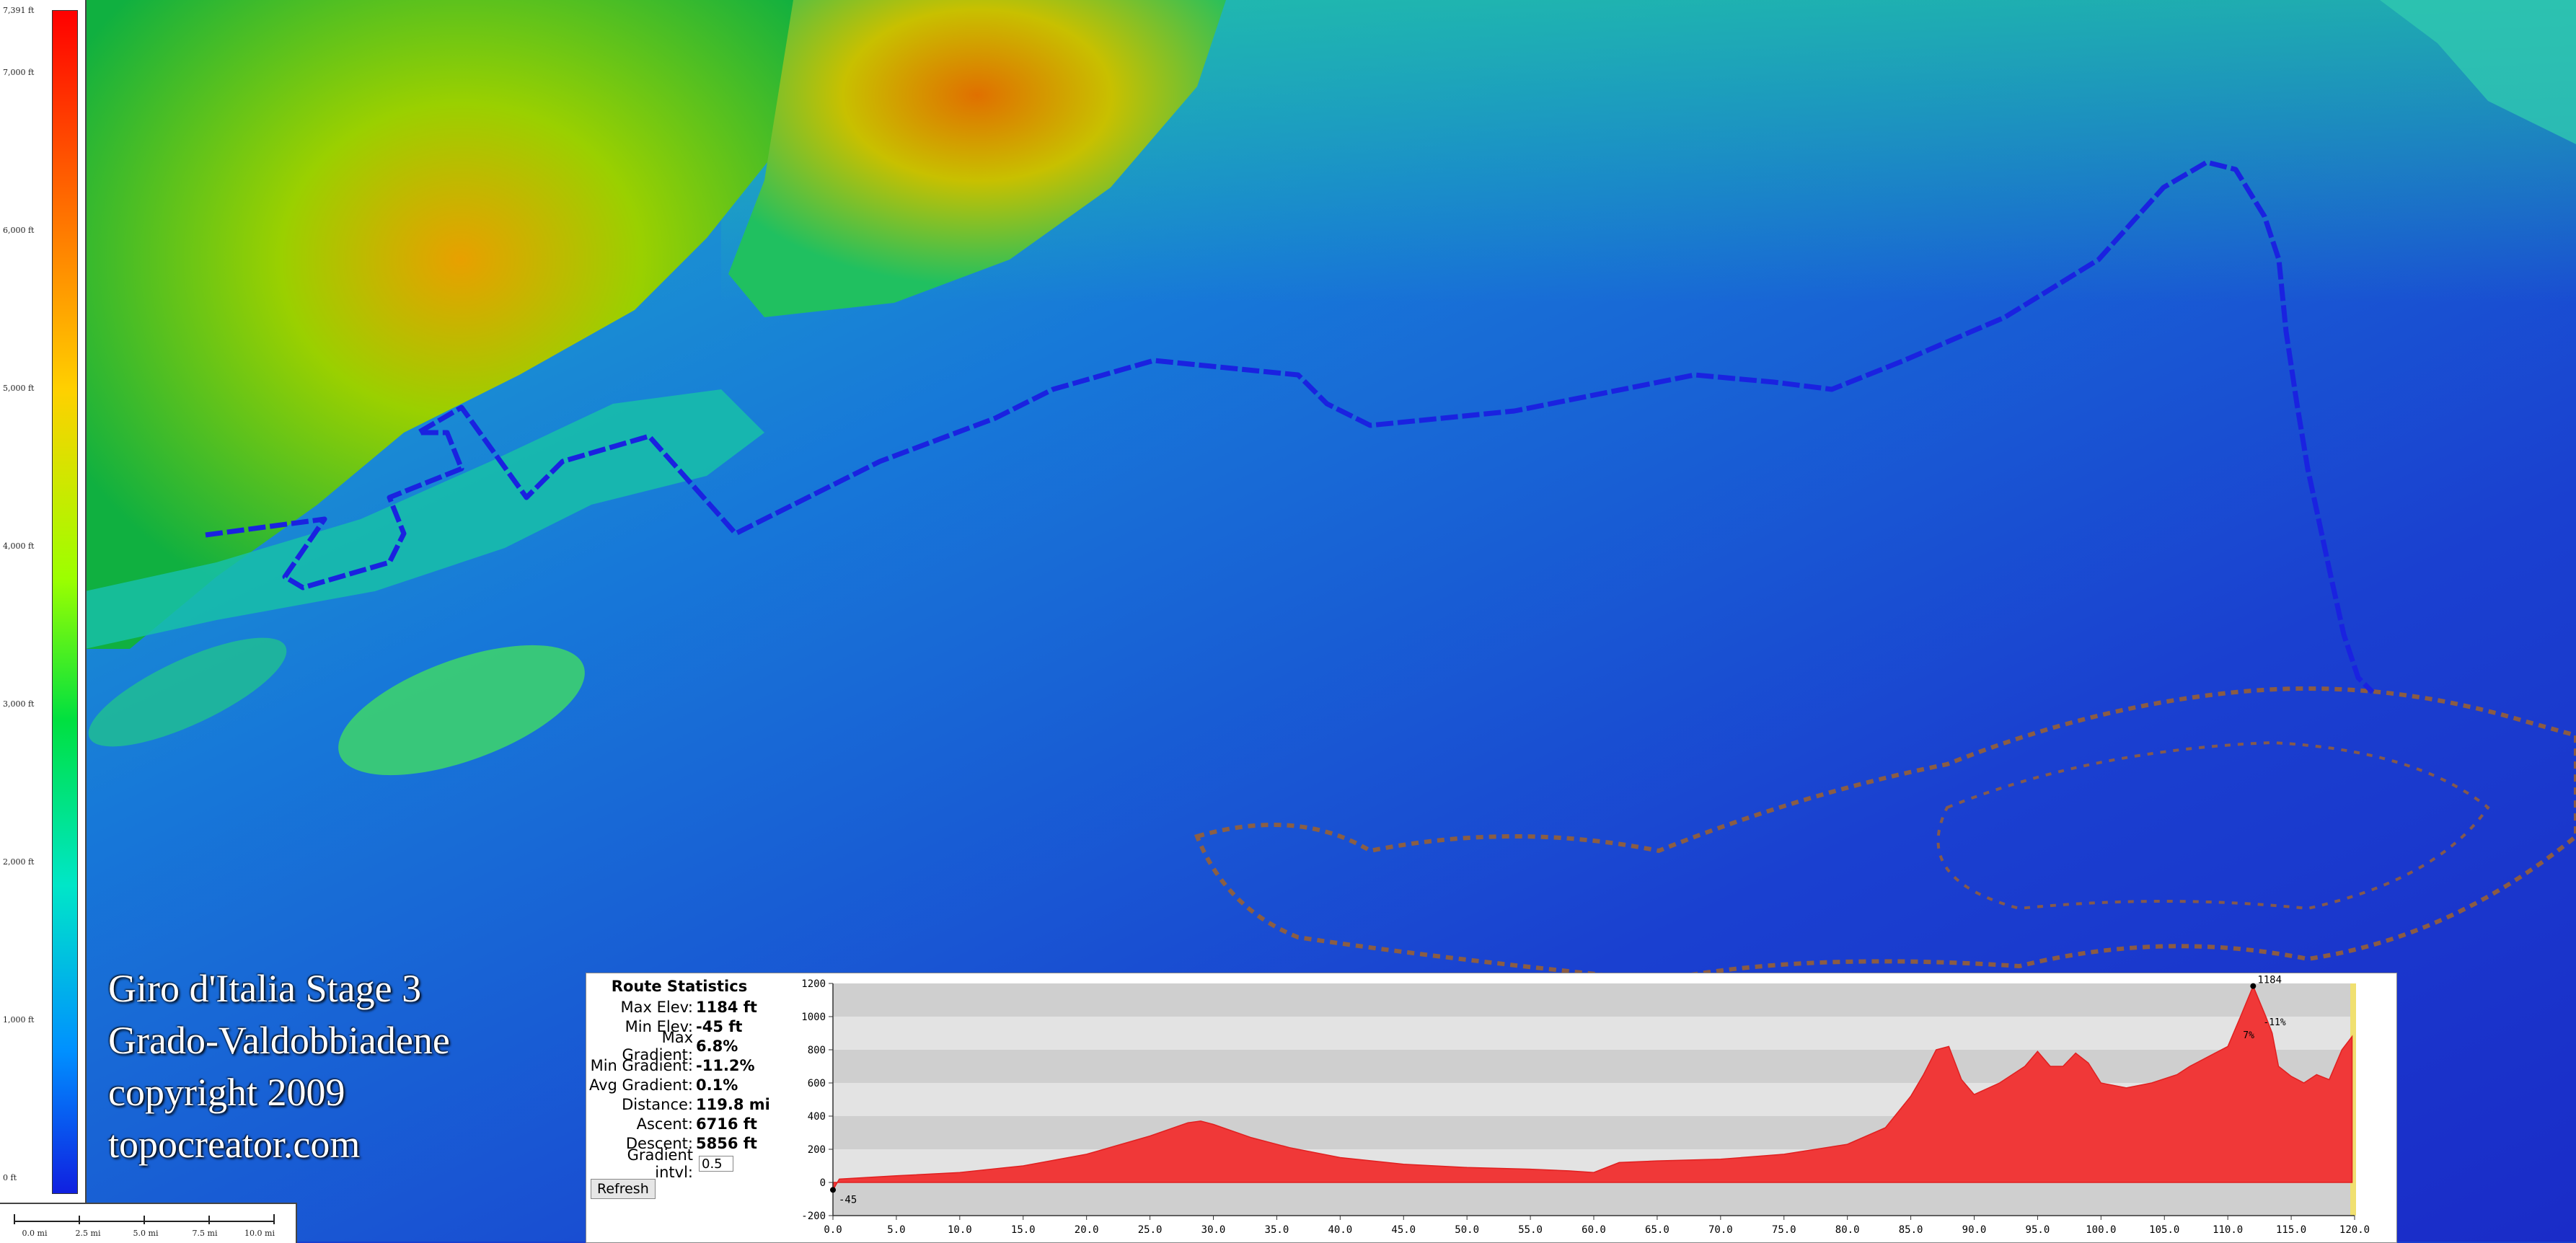 The height and width of the screenshot is (1243, 2576). I want to click on stat-row: Avg Gradient: 0.1%, so click(679, 1084).